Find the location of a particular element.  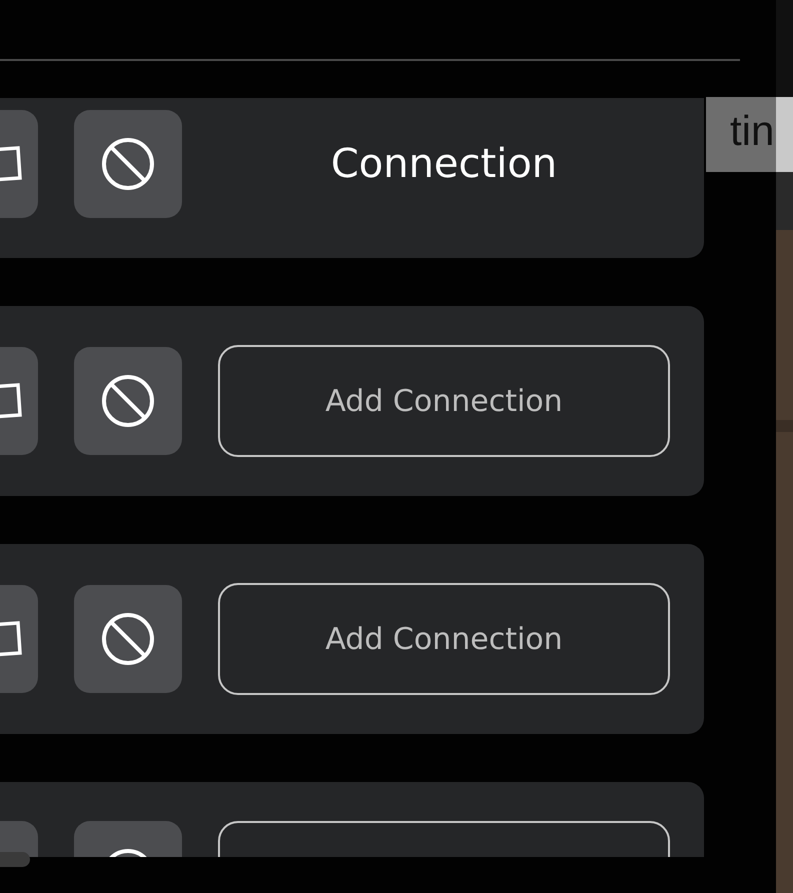

background-heading: tin is located at coordinates (752, 131).